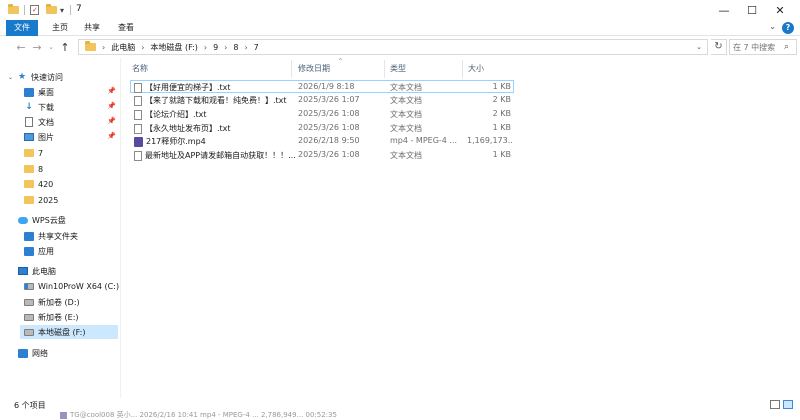 The image size is (800, 420). I want to click on file-name: 【好用便宜的梯子】.txt, so click(188, 87).